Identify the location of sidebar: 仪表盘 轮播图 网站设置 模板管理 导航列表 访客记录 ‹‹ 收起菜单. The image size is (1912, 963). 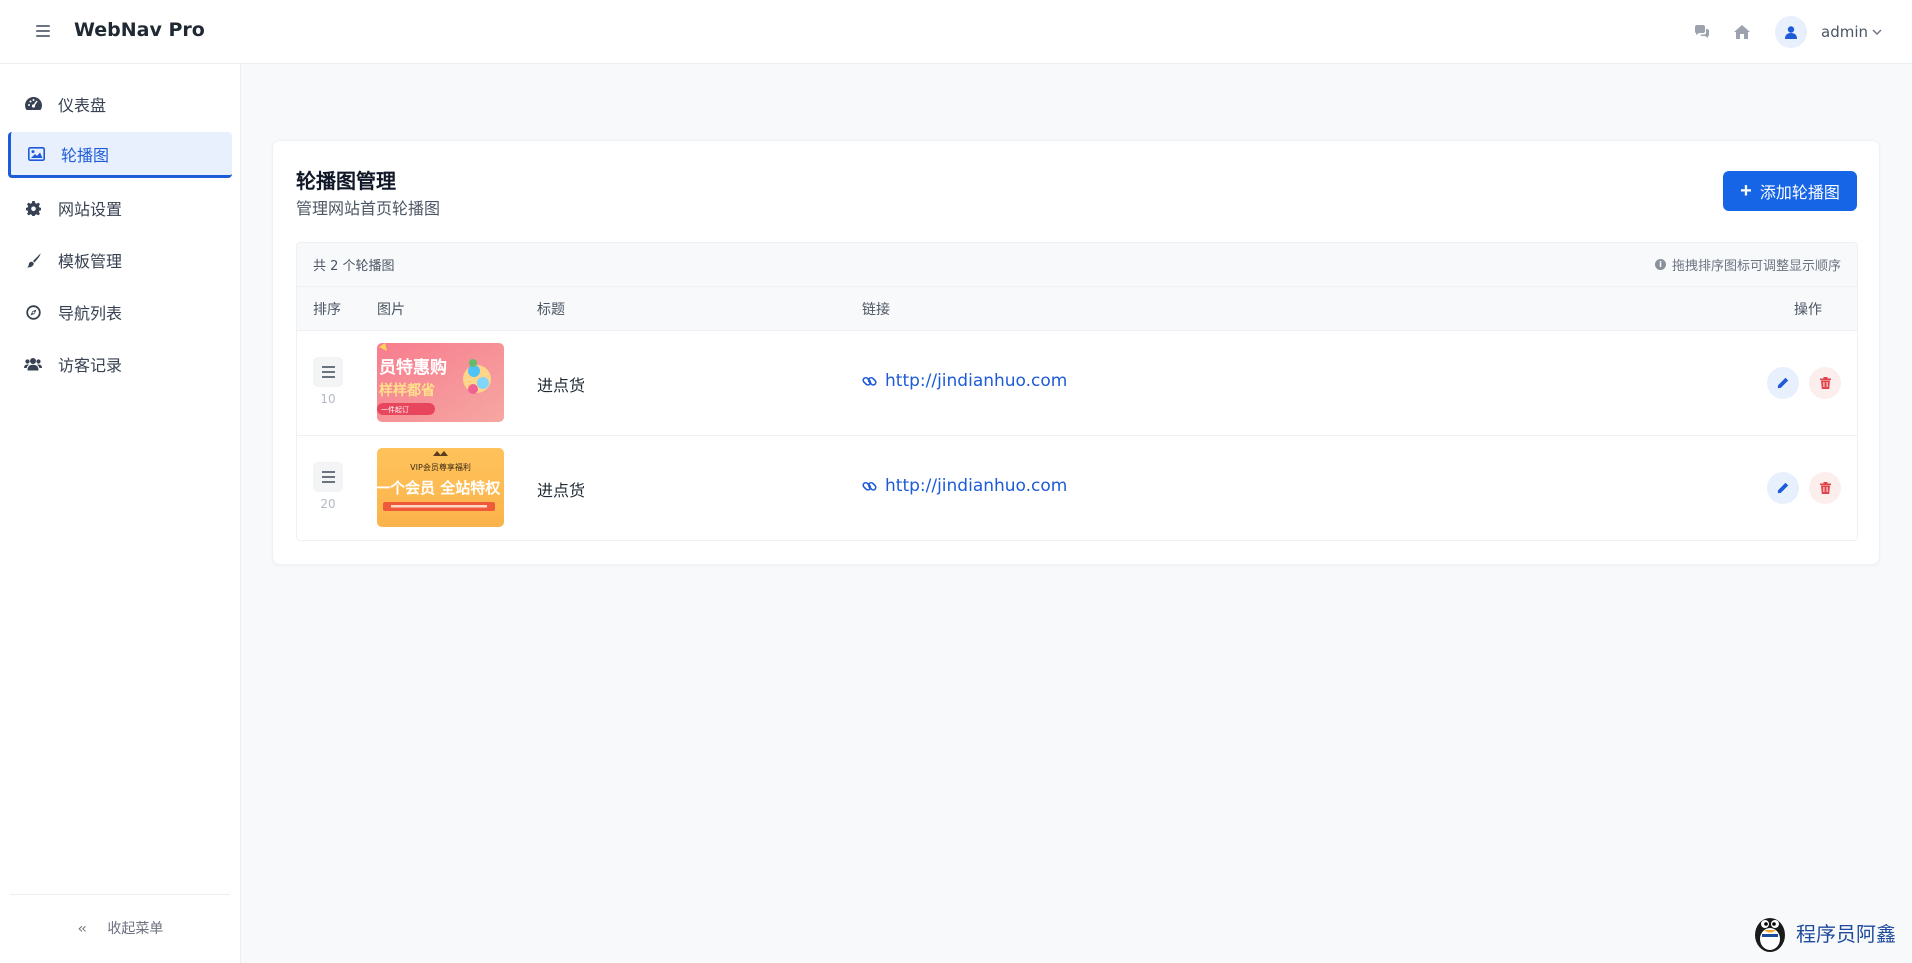
(120, 513).